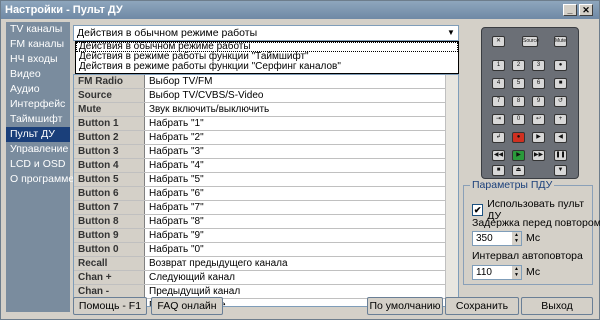 The width and height of the screenshot is (600, 320). What do you see at coordinates (570, 10) in the screenshot?
I see `minimize-icon: _` at bounding box center [570, 10].